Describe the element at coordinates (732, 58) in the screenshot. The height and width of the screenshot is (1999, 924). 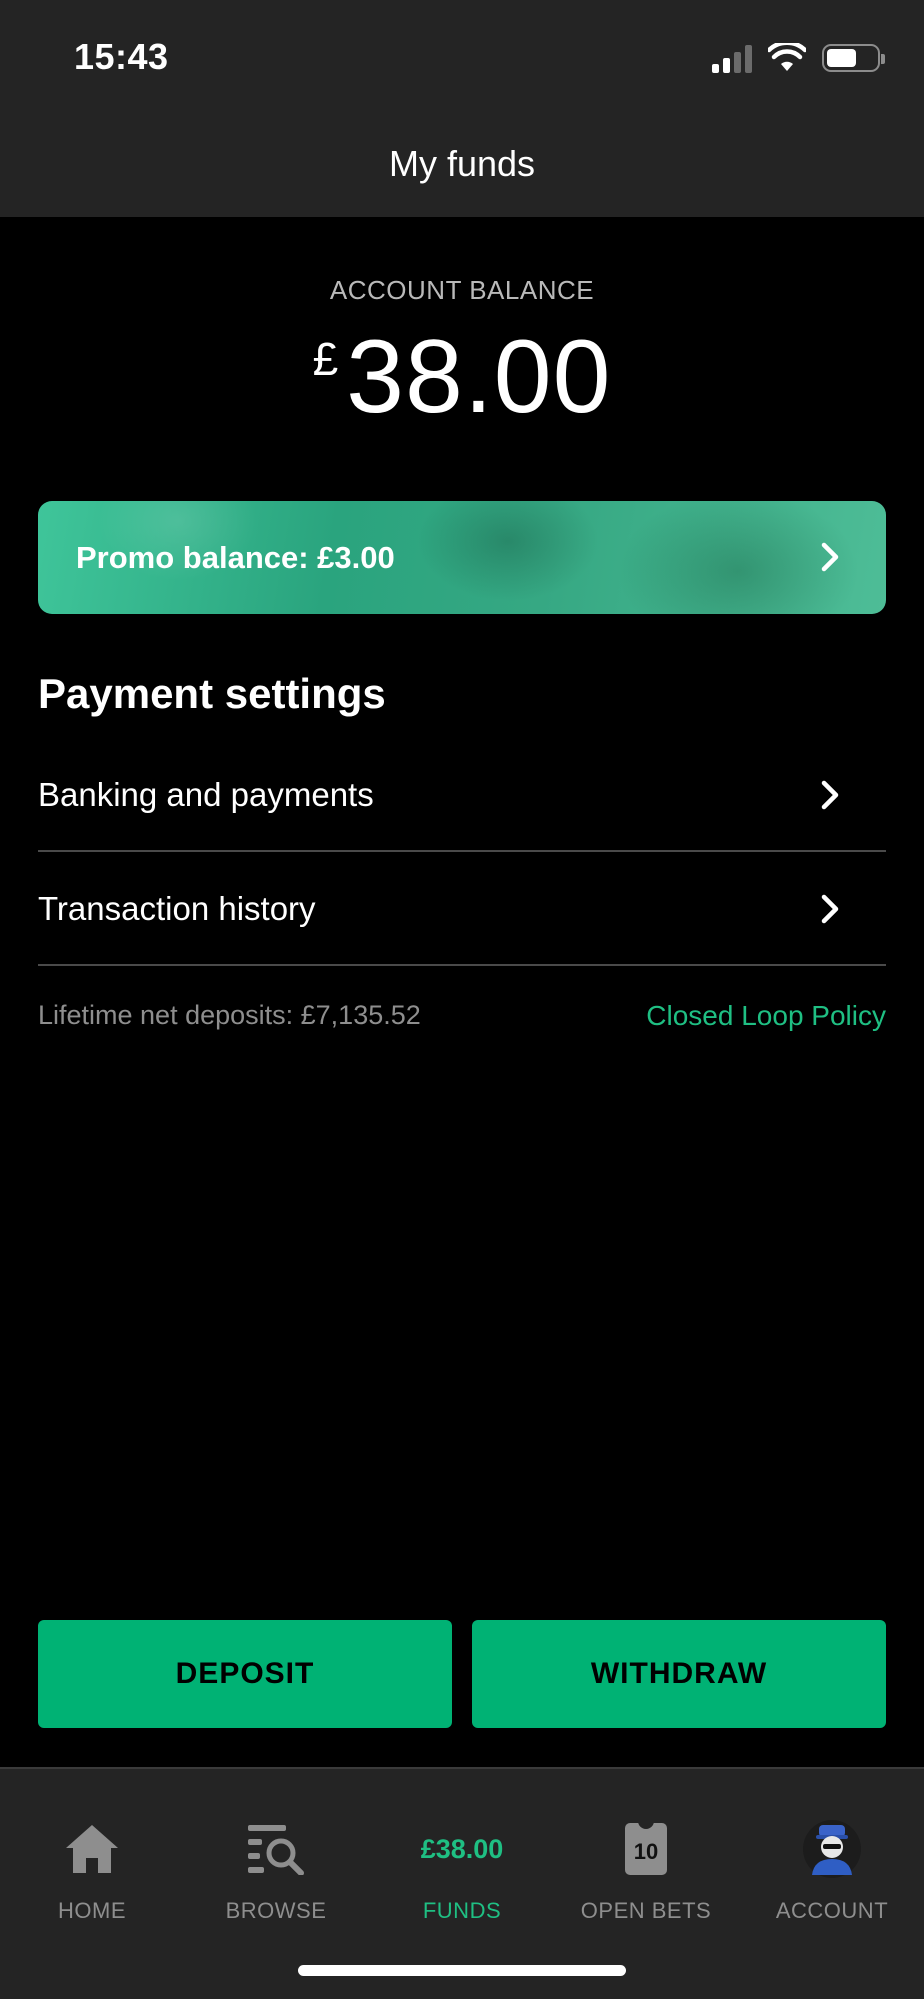
I see `signal-icon` at that location.